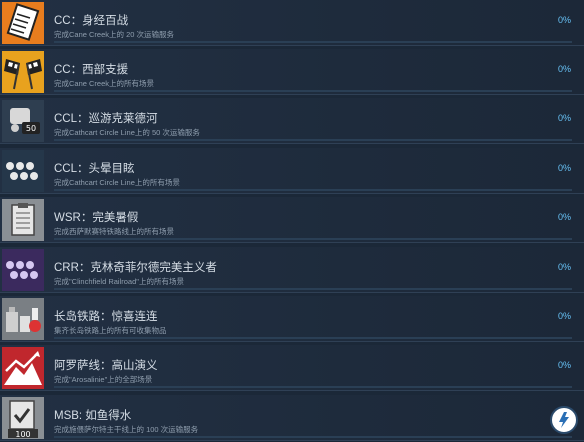 The width and height of the screenshot is (584, 442). Describe the element at coordinates (292, 319) in the screenshot. I see `achievement-row: 长岛铁路：惊喜连连 集齐长岛铁路上的所有可收集物品 0%` at that location.